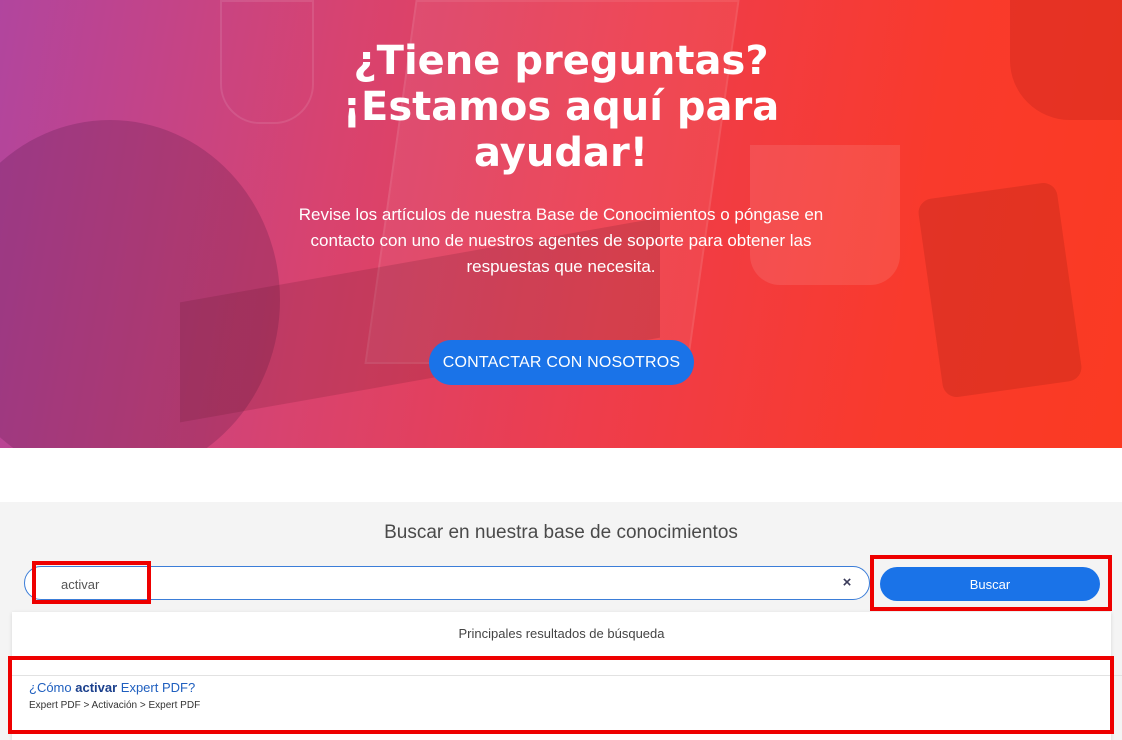 The image size is (1122, 740). What do you see at coordinates (156, 687) in the screenshot?
I see `result-title-suffix: Expert PDF?` at bounding box center [156, 687].